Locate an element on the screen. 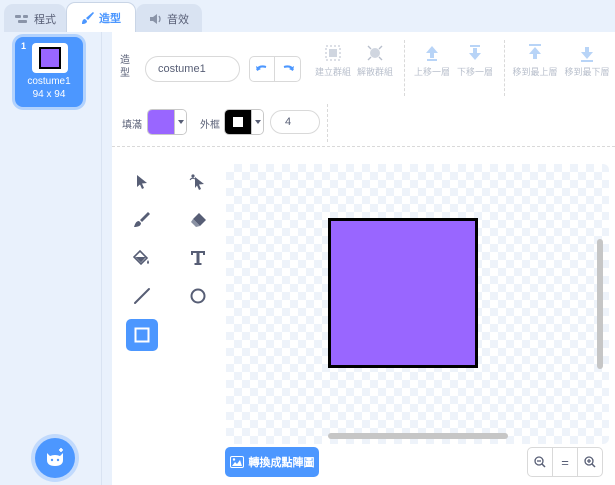  redo-icon is located at coordinates (288, 68).